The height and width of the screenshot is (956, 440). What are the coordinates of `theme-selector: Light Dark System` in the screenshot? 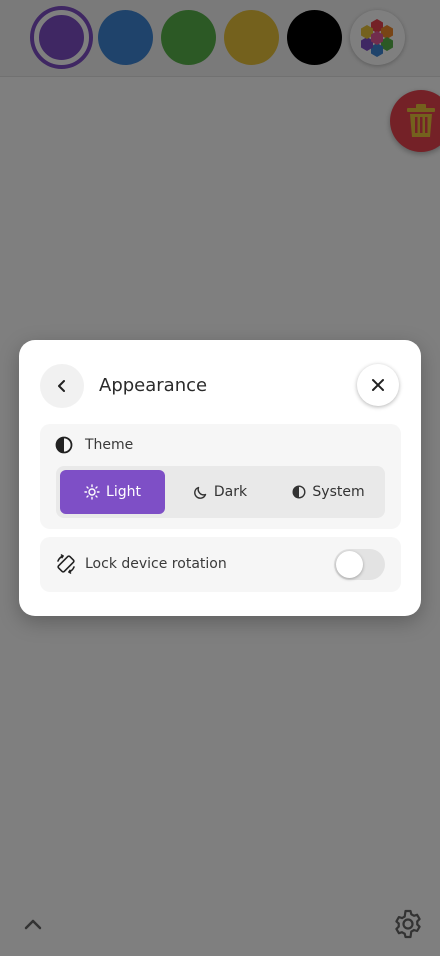 It's located at (220, 492).